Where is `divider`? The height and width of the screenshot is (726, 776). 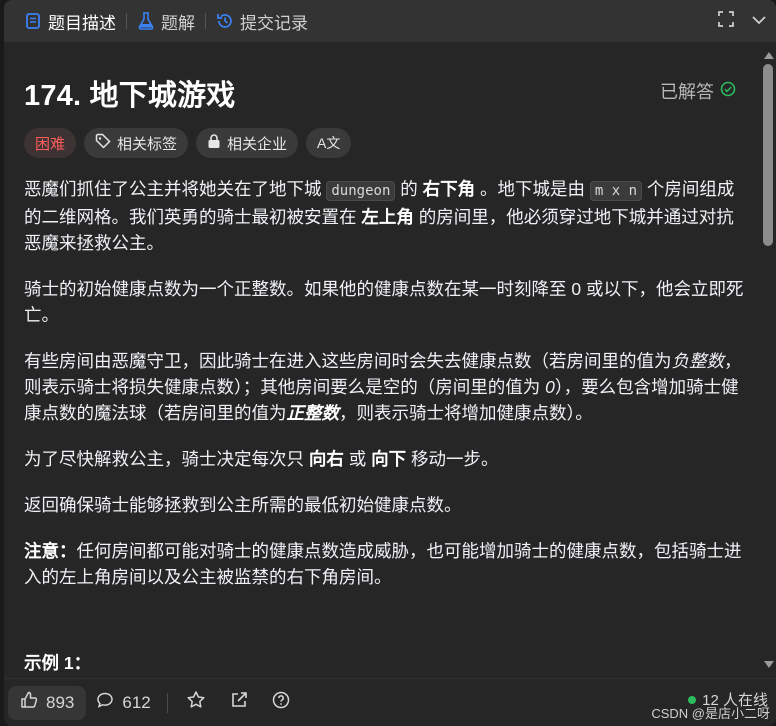
divider is located at coordinates (167, 702).